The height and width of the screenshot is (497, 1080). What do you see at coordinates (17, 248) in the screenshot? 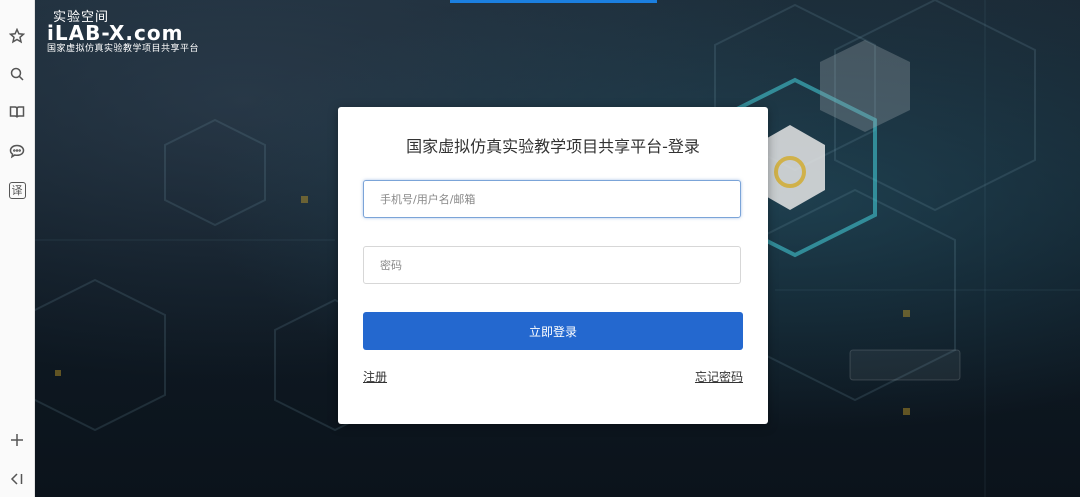
I see `browser-sidebar: 译` at bounding box center [17, 248].